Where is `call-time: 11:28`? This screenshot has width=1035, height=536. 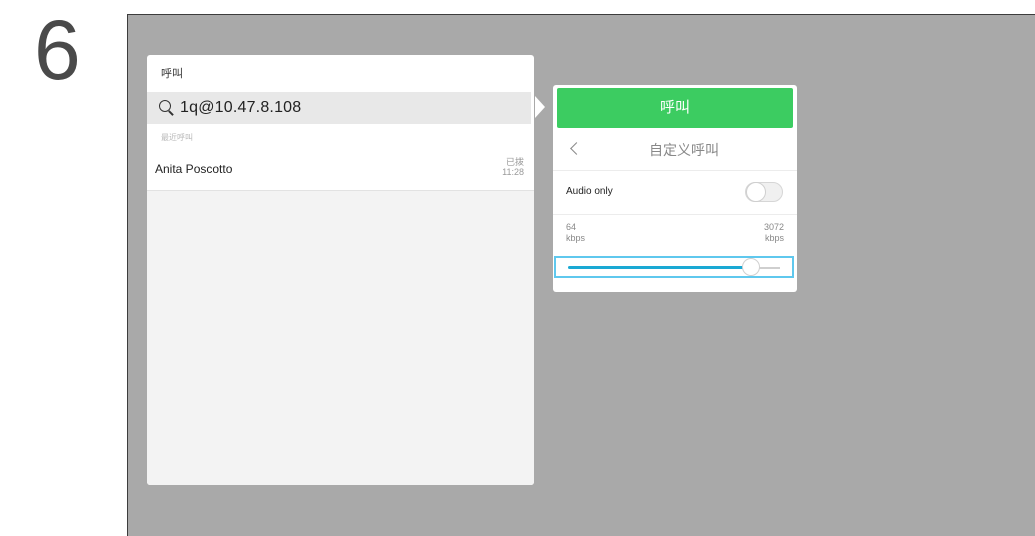
call-time: 11:28 is located at coordinates (513, 172).